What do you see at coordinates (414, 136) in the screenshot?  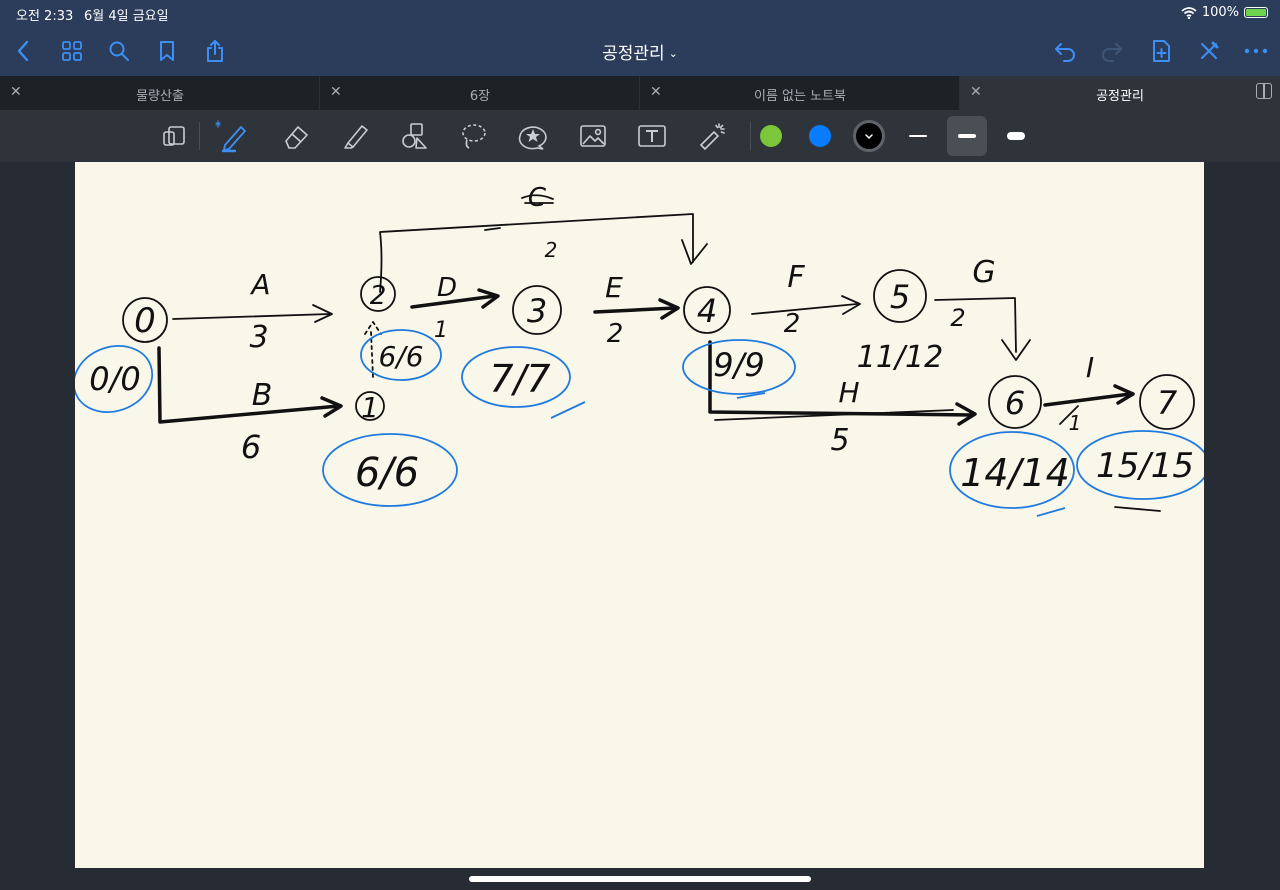 I see `shapes-icon` at bounding box center [414, 136].